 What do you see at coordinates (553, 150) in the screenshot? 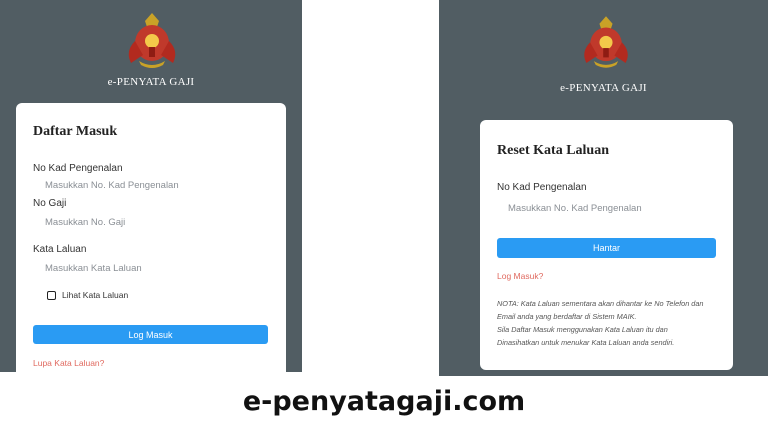
I see `card-title: Reset Kata Laluan` at bounding box center [553, 150].